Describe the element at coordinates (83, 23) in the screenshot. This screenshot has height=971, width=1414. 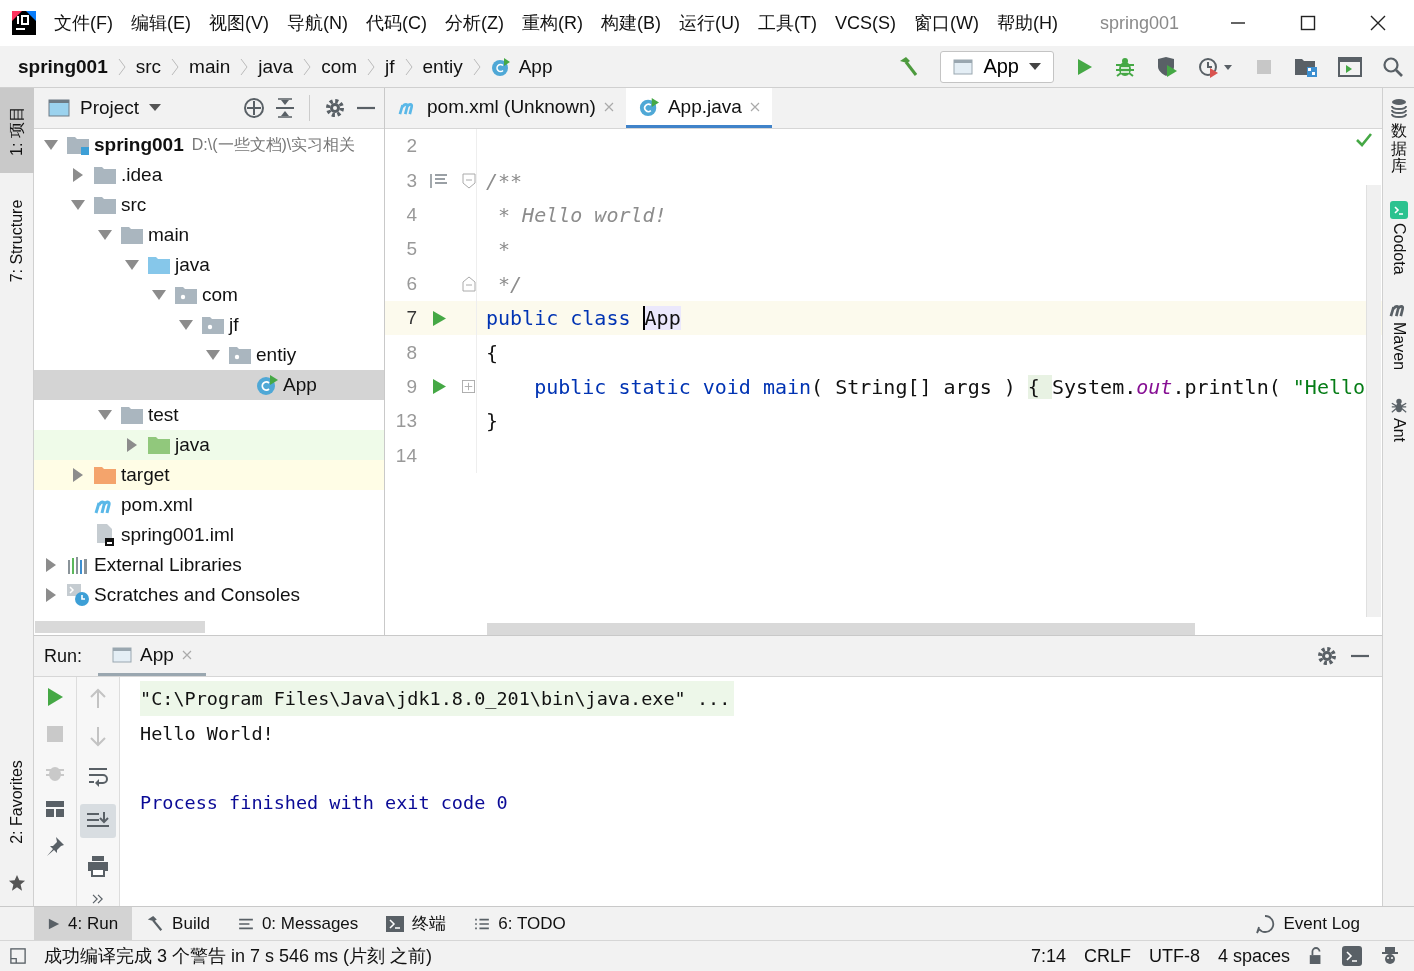
I see `menu-item: 文件(F)` at that location.